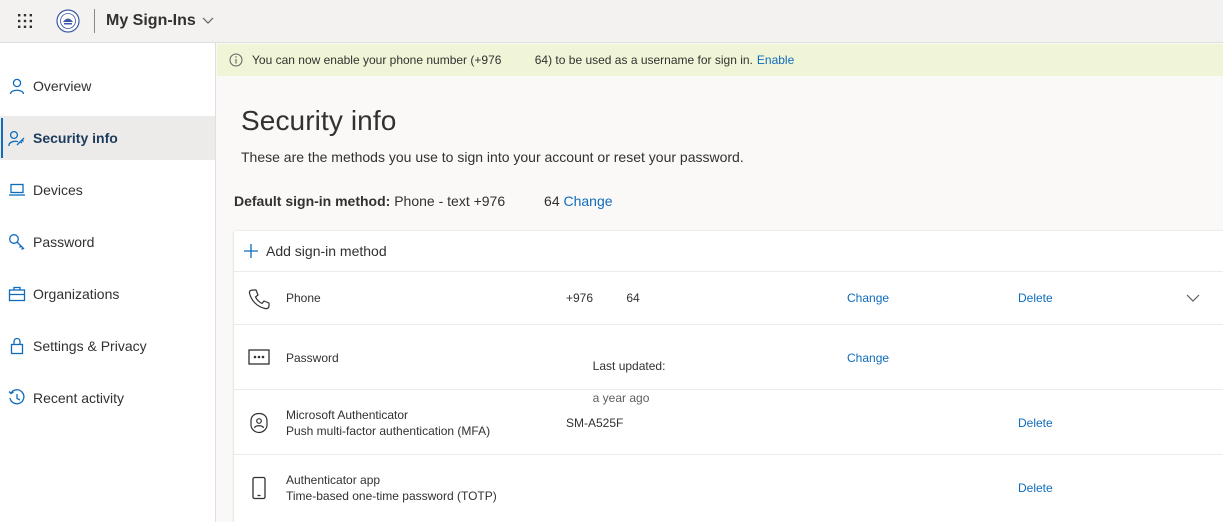 The image size is (1223, 522). Describe the element at coordinates (259, 423) in the screenshot. I see `authenticator-icon` at that location.